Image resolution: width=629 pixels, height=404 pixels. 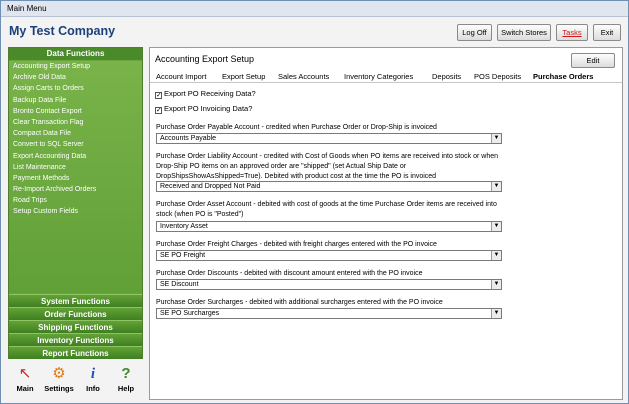 I want to click on group-system-functions: System Functions, so click(x=75, y=300).